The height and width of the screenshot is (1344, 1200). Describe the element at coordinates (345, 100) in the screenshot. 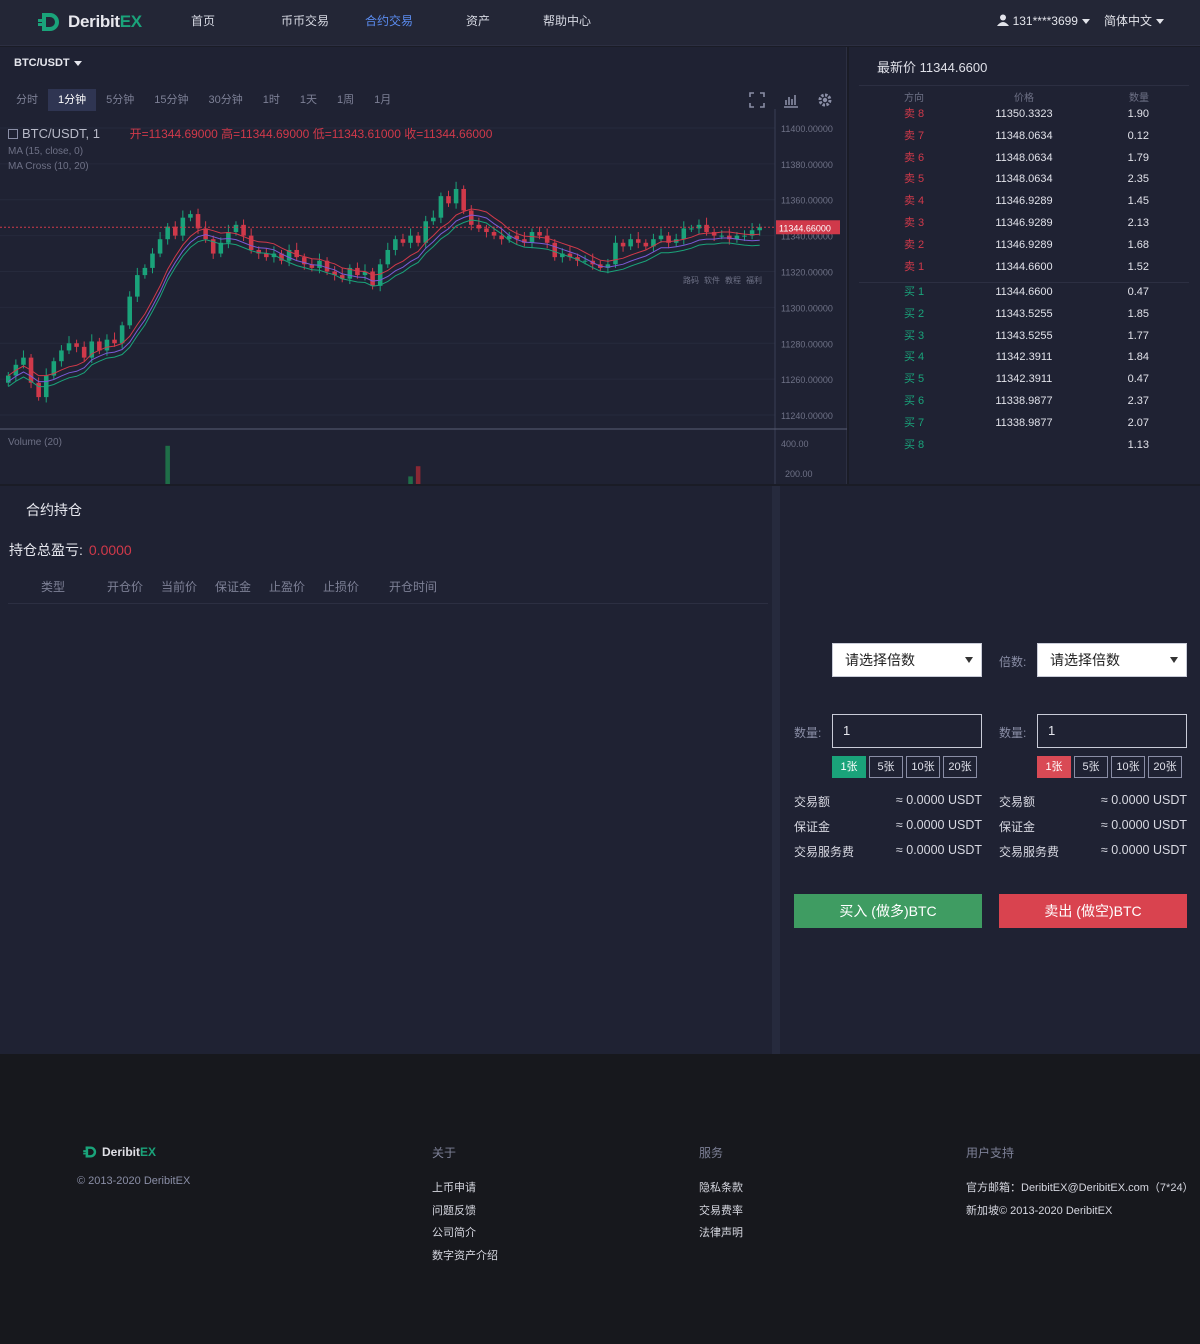

I see `period-tab: 1周` at that location.